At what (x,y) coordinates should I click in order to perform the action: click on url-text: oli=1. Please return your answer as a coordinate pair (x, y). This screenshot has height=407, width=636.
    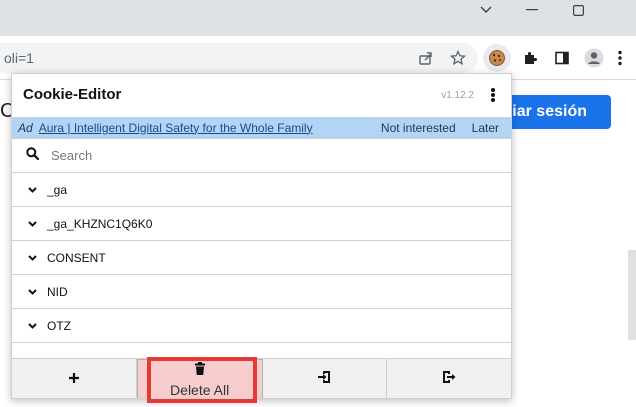
    Looking at the image, I should click on (19, 58).